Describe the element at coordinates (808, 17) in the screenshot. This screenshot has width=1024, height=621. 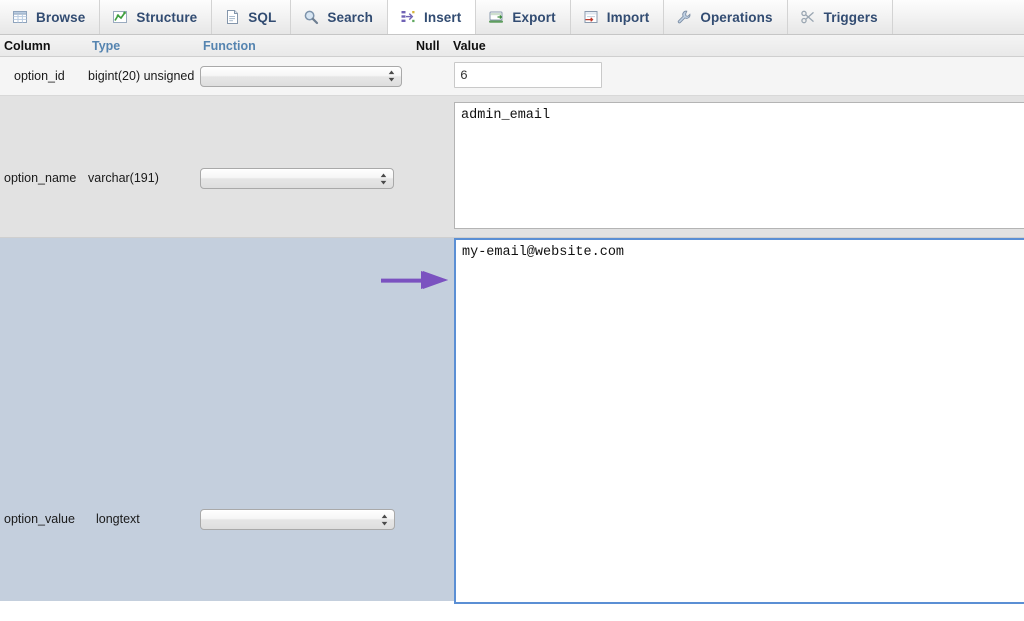
I see `triggers-icon` at that location.